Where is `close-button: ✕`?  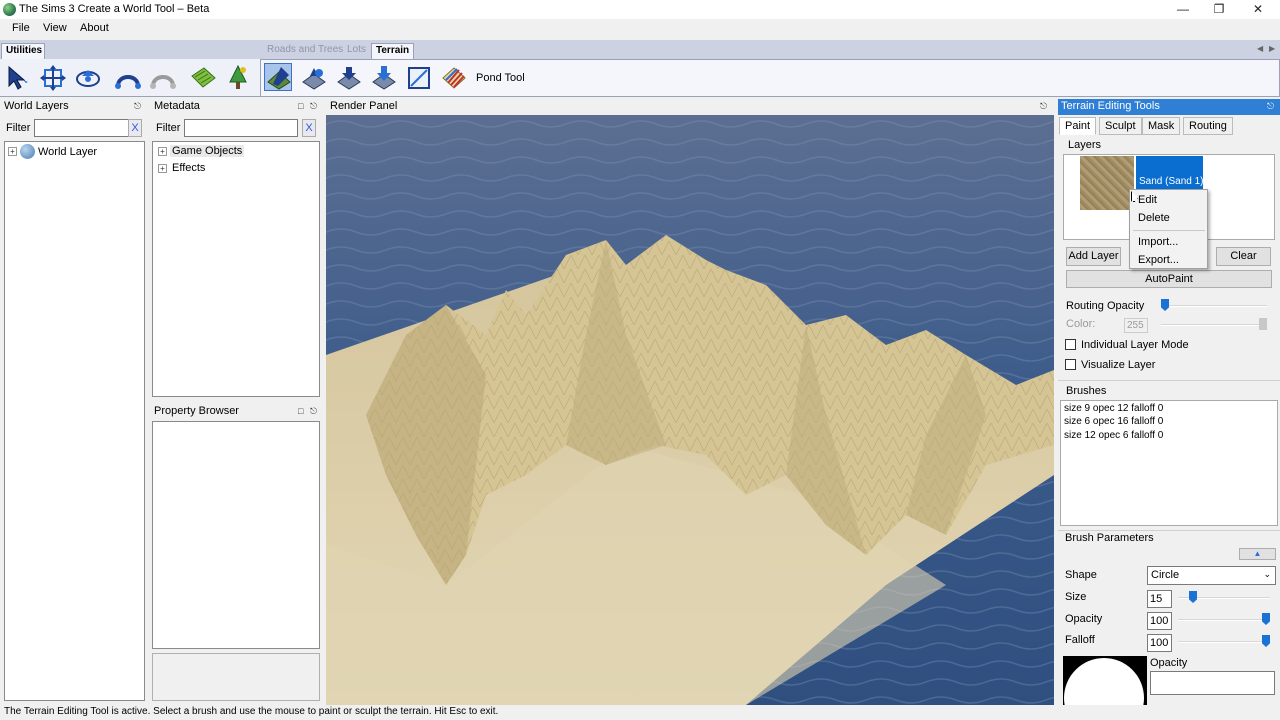
close-button: ✕ is located at coordinates (1258, 9).